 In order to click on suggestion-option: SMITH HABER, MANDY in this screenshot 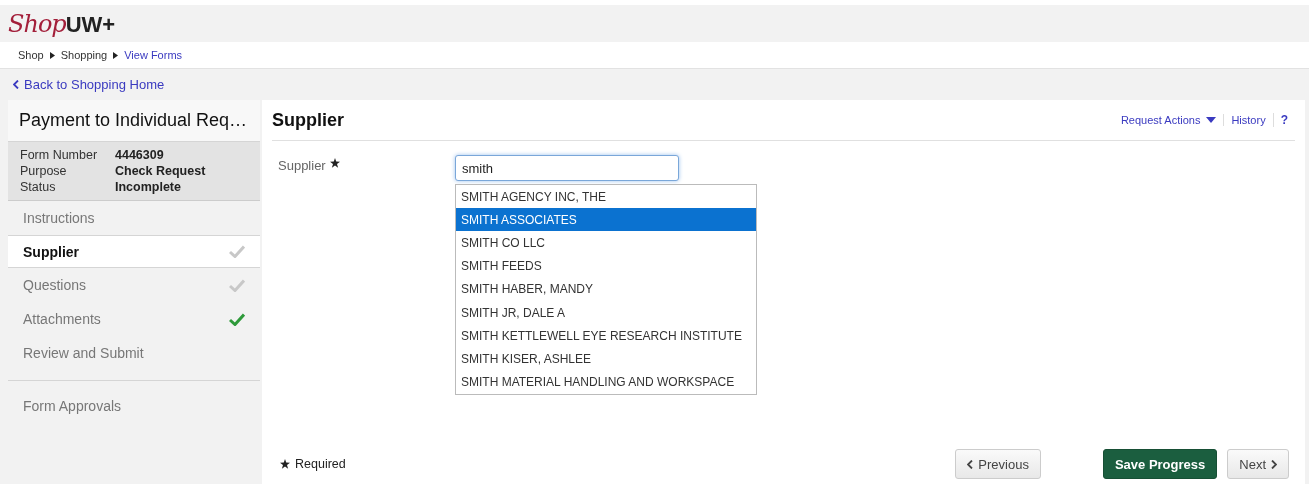, I will do `click(606, 289)`.